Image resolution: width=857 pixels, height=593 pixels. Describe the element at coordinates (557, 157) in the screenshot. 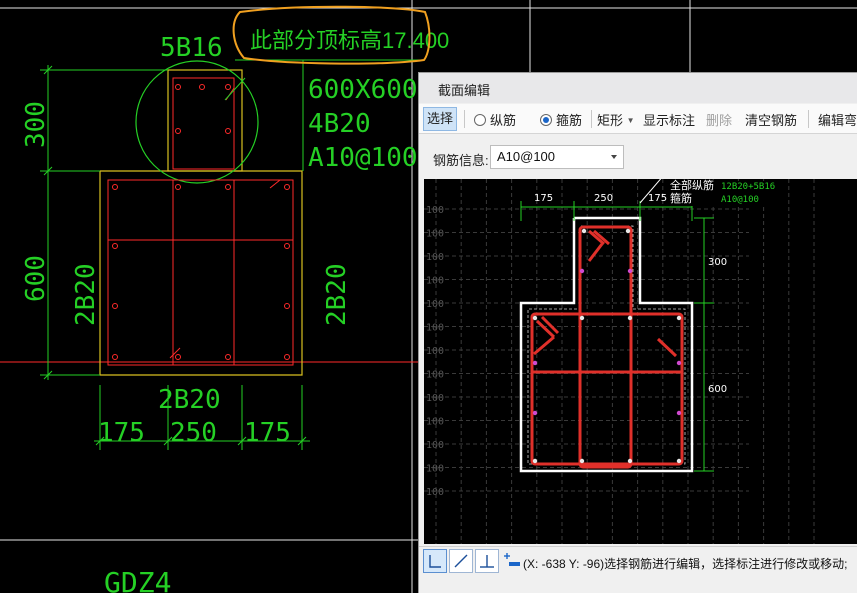

I see `rebar-info-select: A10@100` at that location.